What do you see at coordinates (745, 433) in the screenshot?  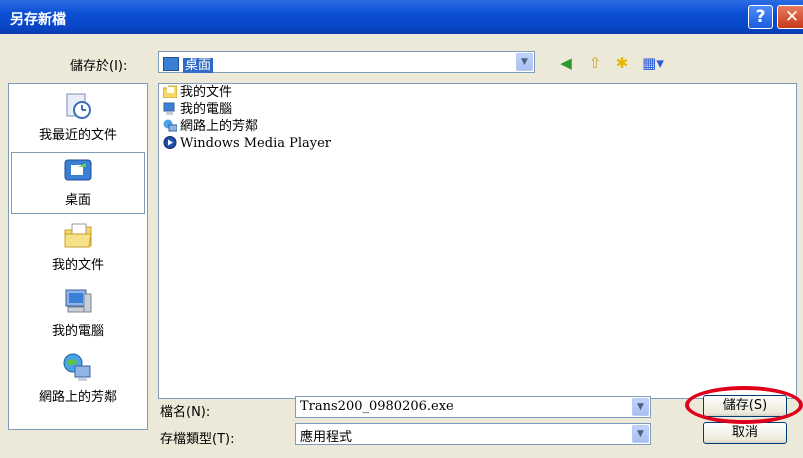 I see `cancel-button: 取消` at bounding box center [745, 433].